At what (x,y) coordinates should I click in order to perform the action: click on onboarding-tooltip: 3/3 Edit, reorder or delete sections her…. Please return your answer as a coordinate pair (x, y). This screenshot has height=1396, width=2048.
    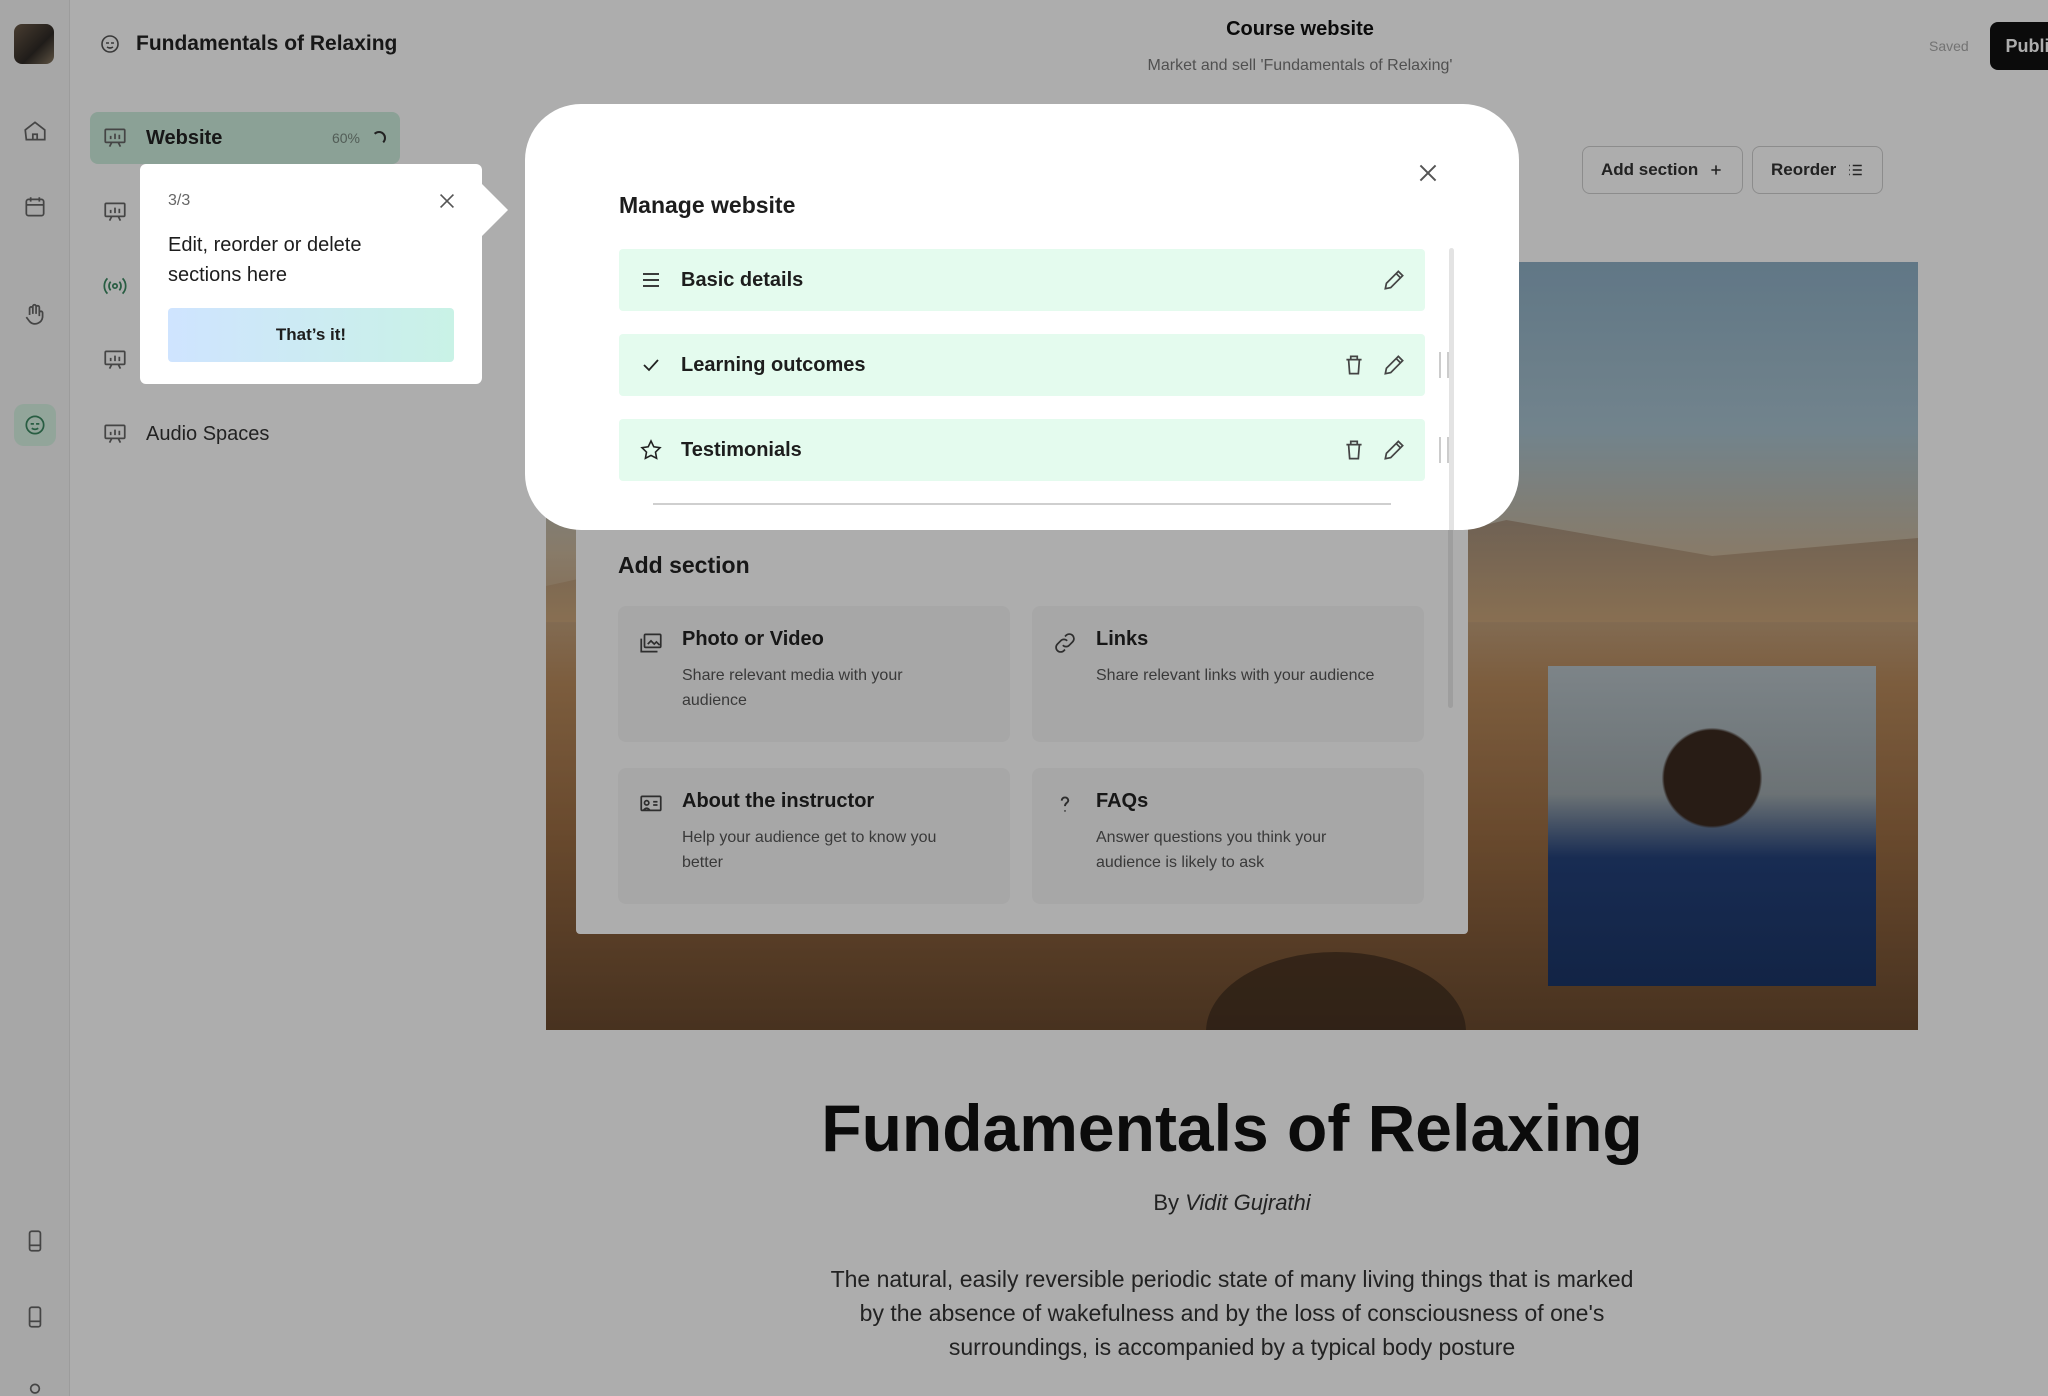
    Looking at the image, I should click on (324, 274).